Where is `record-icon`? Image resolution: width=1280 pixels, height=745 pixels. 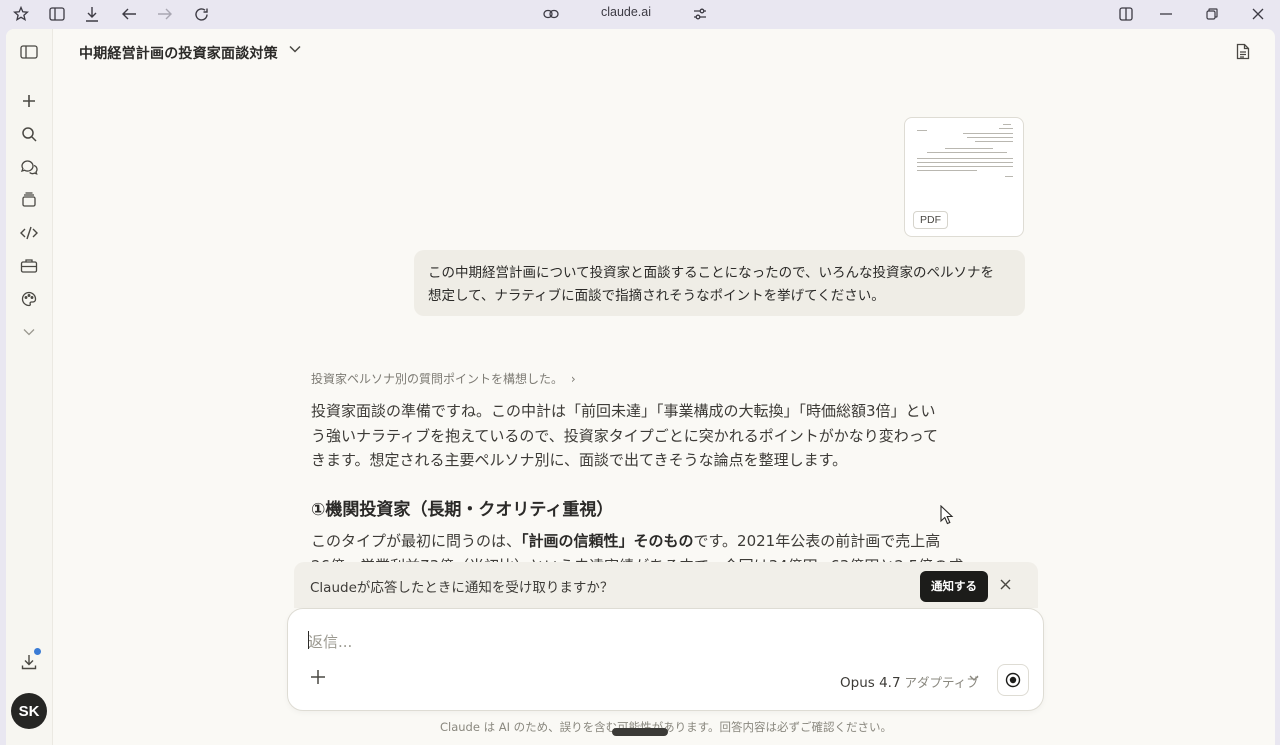
record-icon is located at coordinates (1013, 680).